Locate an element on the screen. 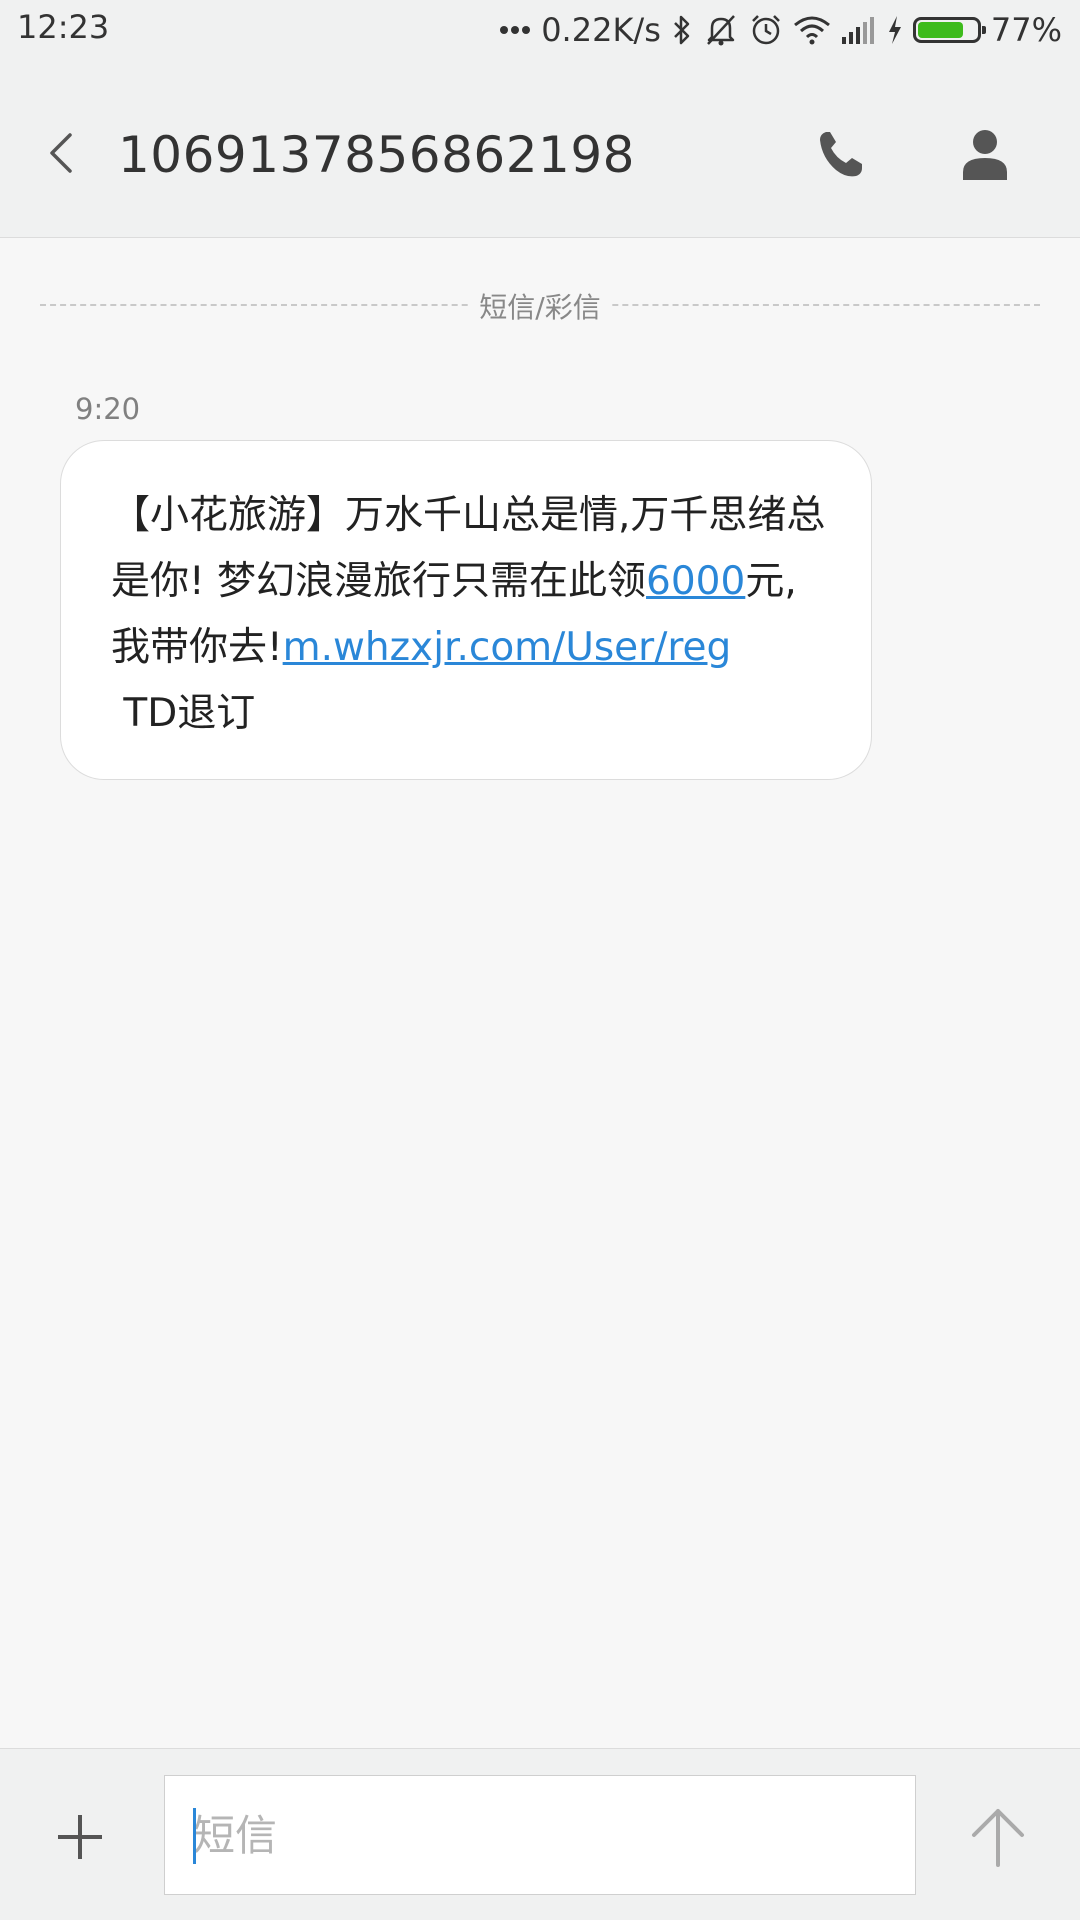 Image resolution: width=1080 pixels, height=1920 pixels. message-type-divider: 短信/彩信 is located at coordinates (540, 306).